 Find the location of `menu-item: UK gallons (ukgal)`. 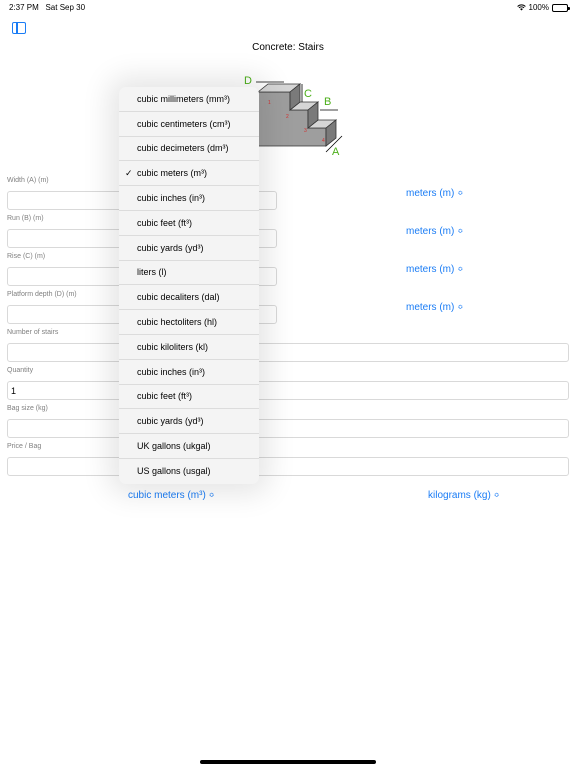

menu-item: UK gallons (ukgal) is located at coordinates (189, 446).